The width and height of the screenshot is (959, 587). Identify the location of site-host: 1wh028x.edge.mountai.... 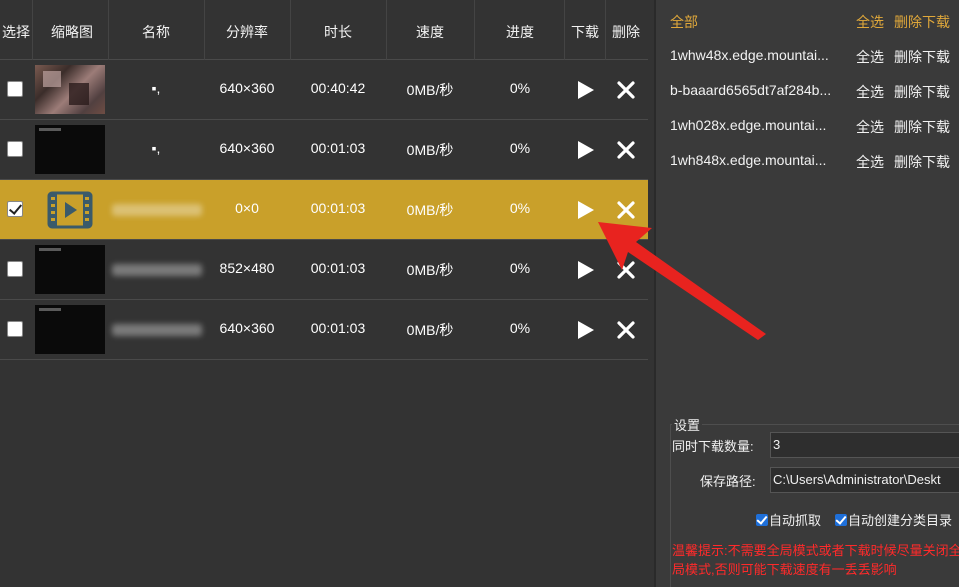
(748, 125).